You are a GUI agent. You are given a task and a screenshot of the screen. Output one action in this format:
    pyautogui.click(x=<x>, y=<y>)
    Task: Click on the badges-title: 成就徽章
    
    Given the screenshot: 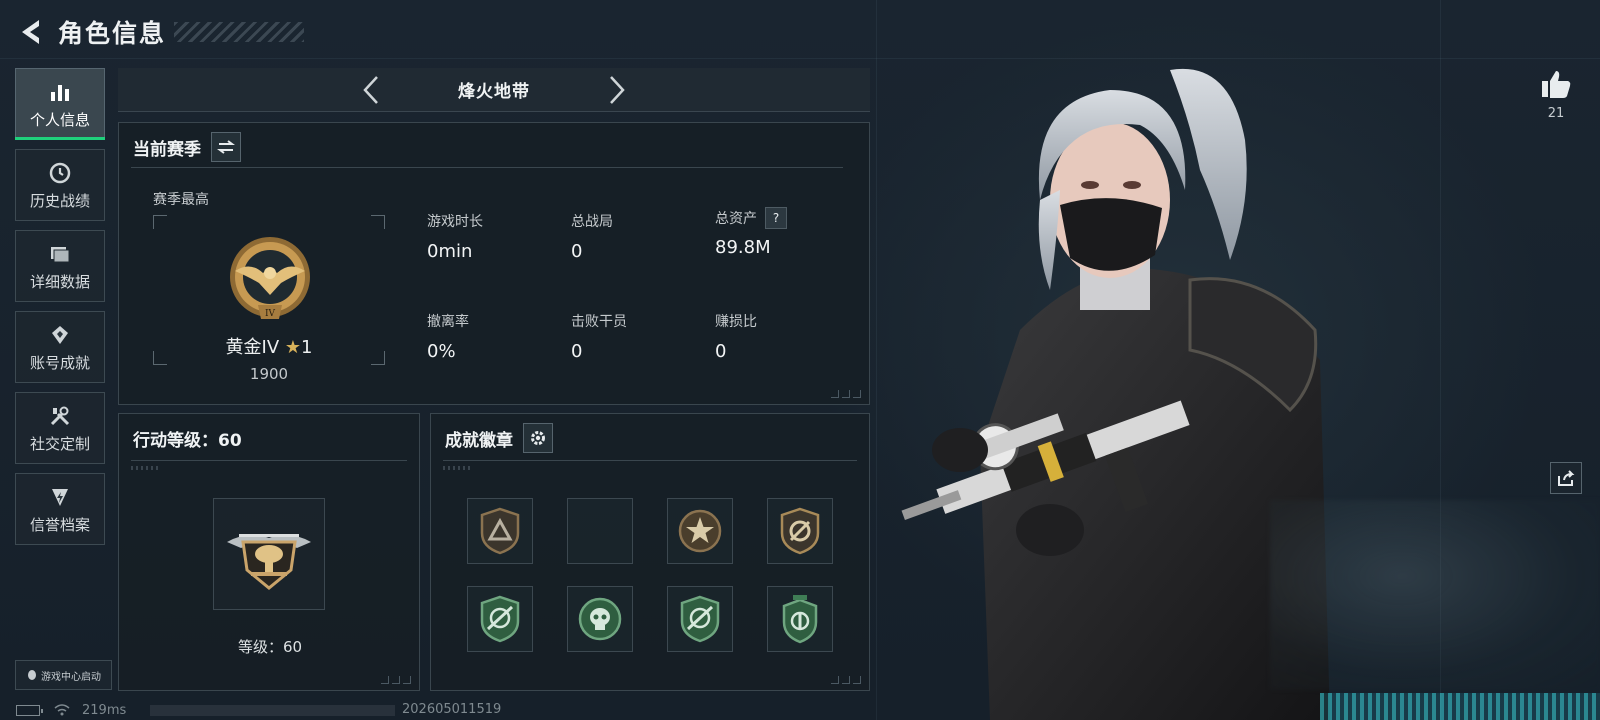 What is the action you would take?
    pyautogui.click(x=479, y=440)
    